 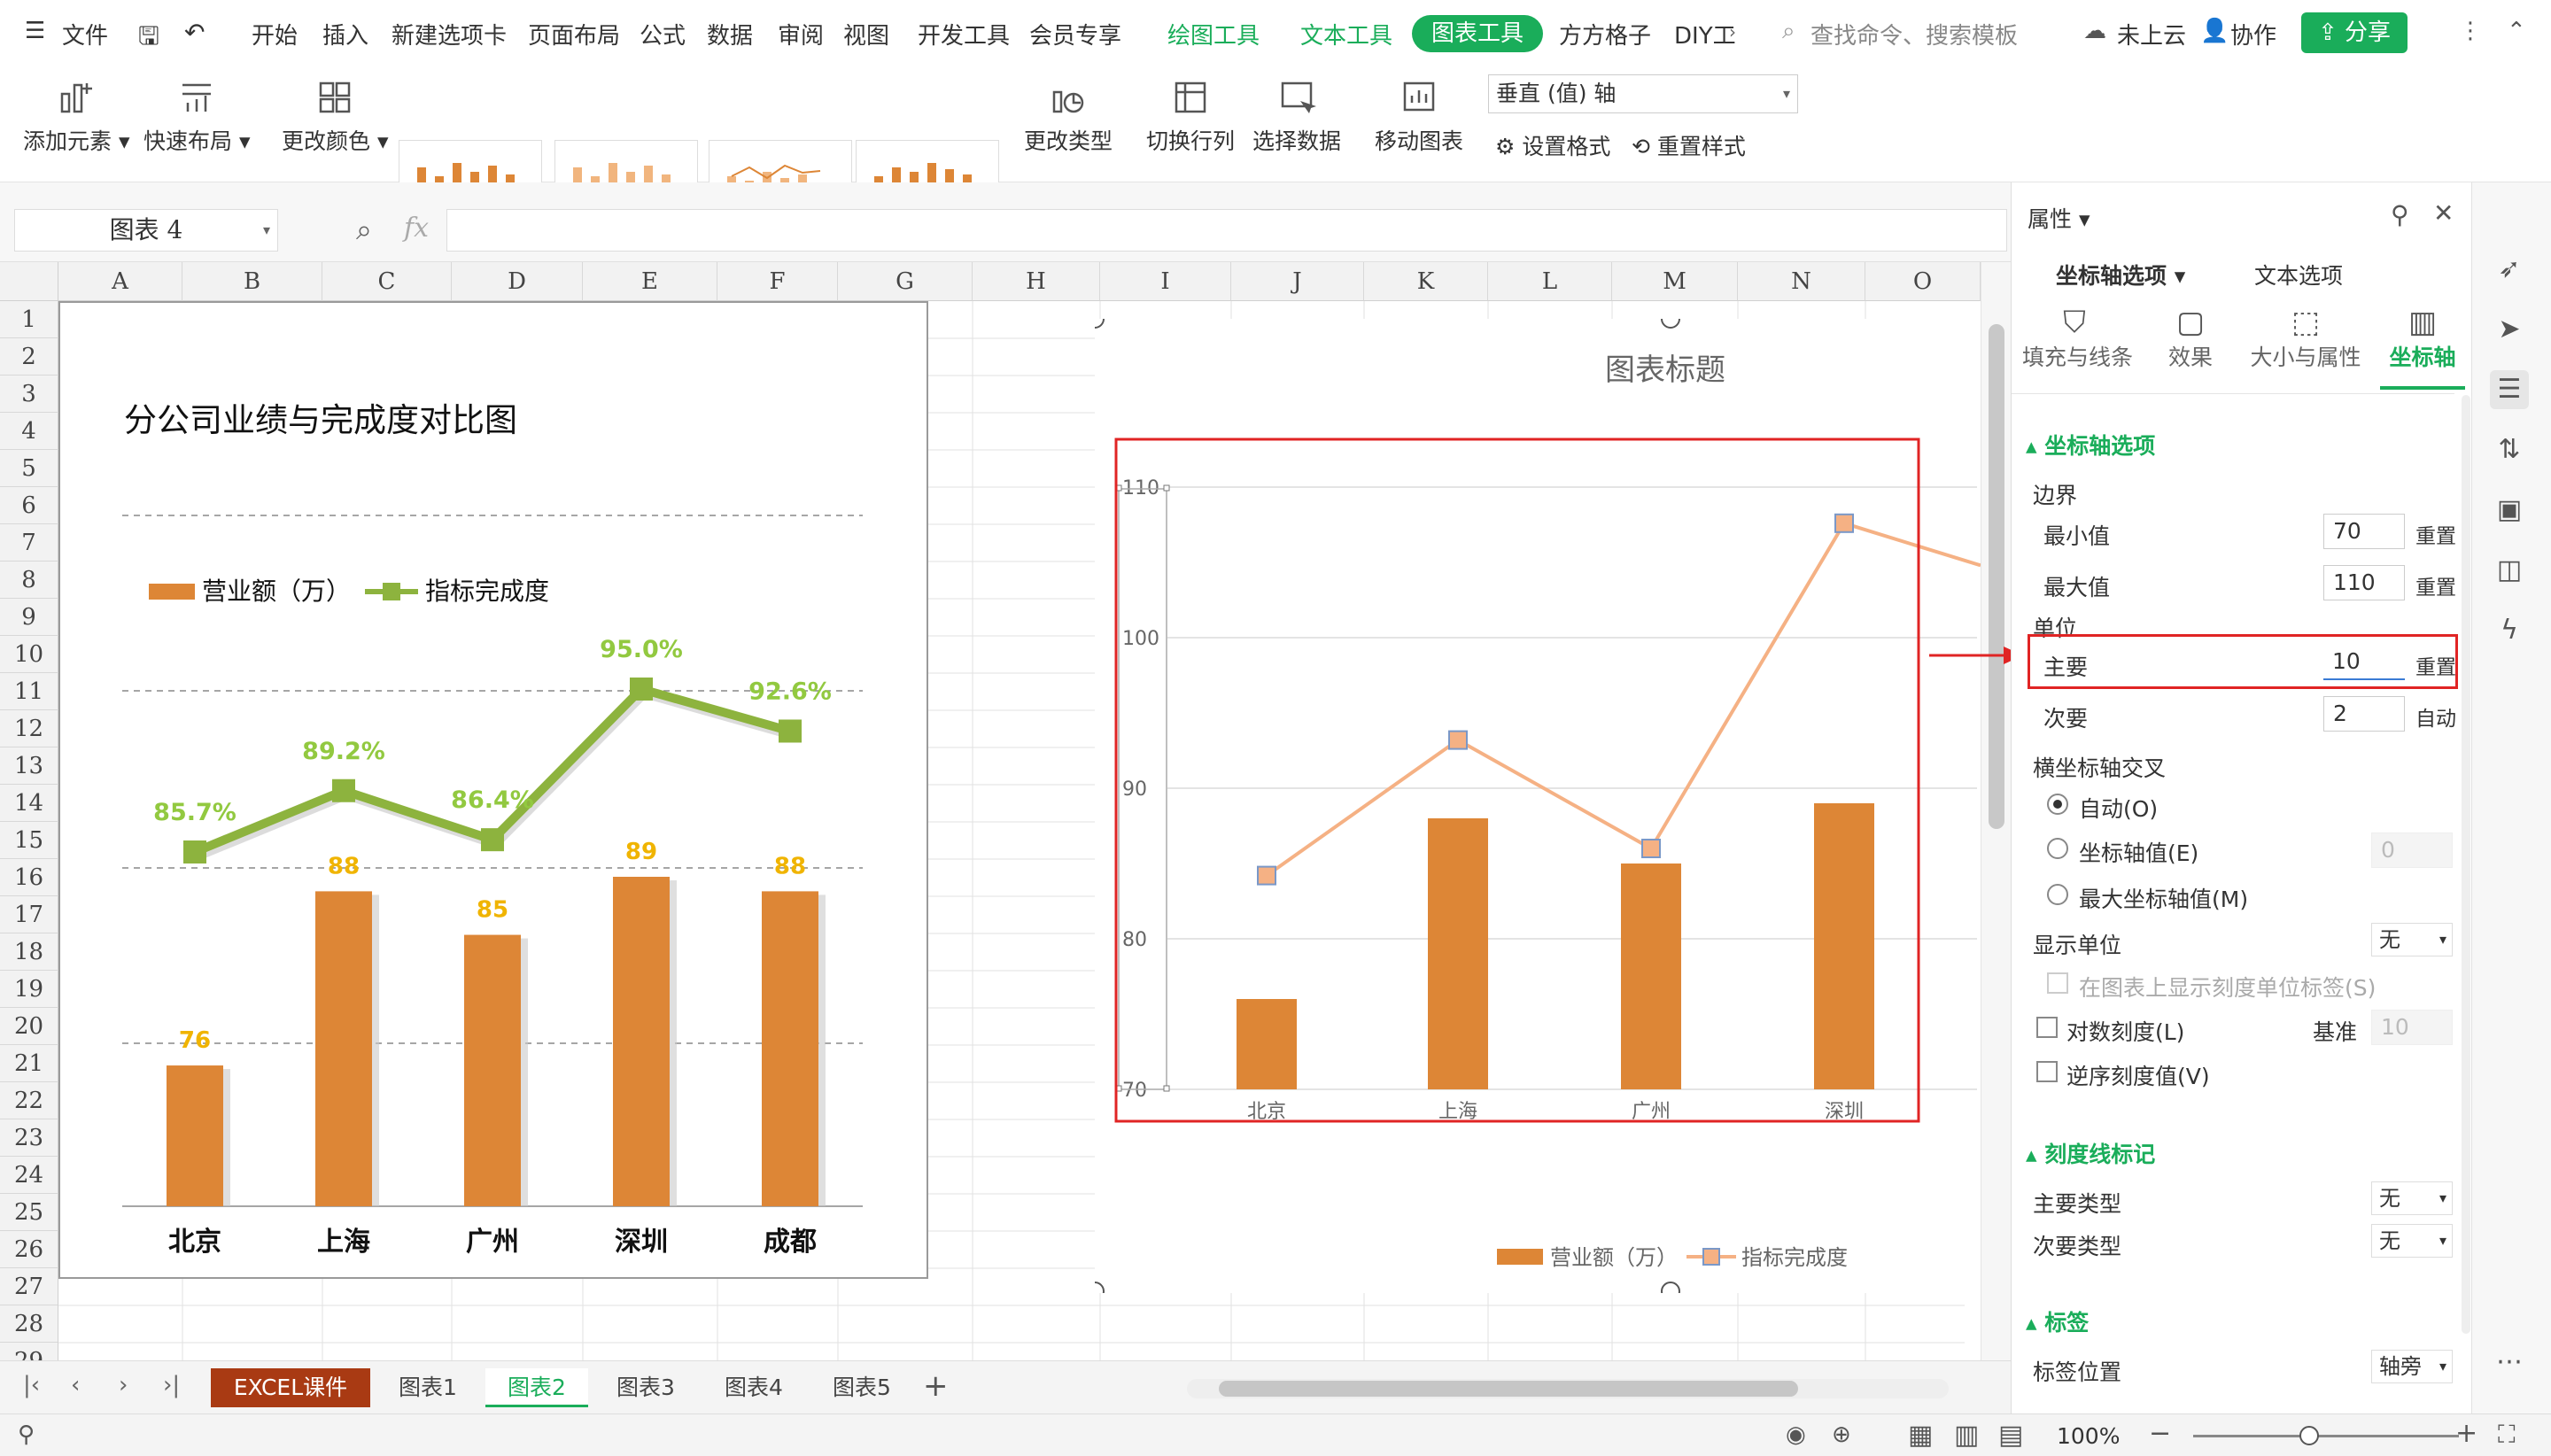 What do you see at coordinates (29, 281) in the screenshot?
I see `select-all-corner` at bounding box center [29, 281].